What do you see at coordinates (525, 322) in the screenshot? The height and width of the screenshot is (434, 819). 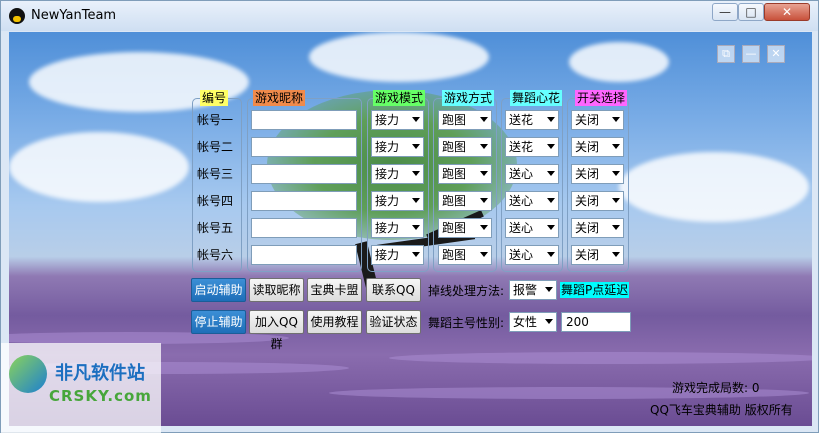 I see `gender-value: 女性` at bounding box center [525, 322].